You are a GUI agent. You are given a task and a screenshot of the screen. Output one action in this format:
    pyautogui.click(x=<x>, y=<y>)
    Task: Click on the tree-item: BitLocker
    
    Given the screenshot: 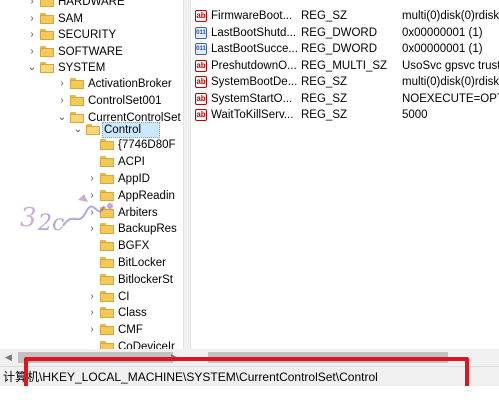 What is the action you would take?
    pyautogui.click(x=91, y=263)
    